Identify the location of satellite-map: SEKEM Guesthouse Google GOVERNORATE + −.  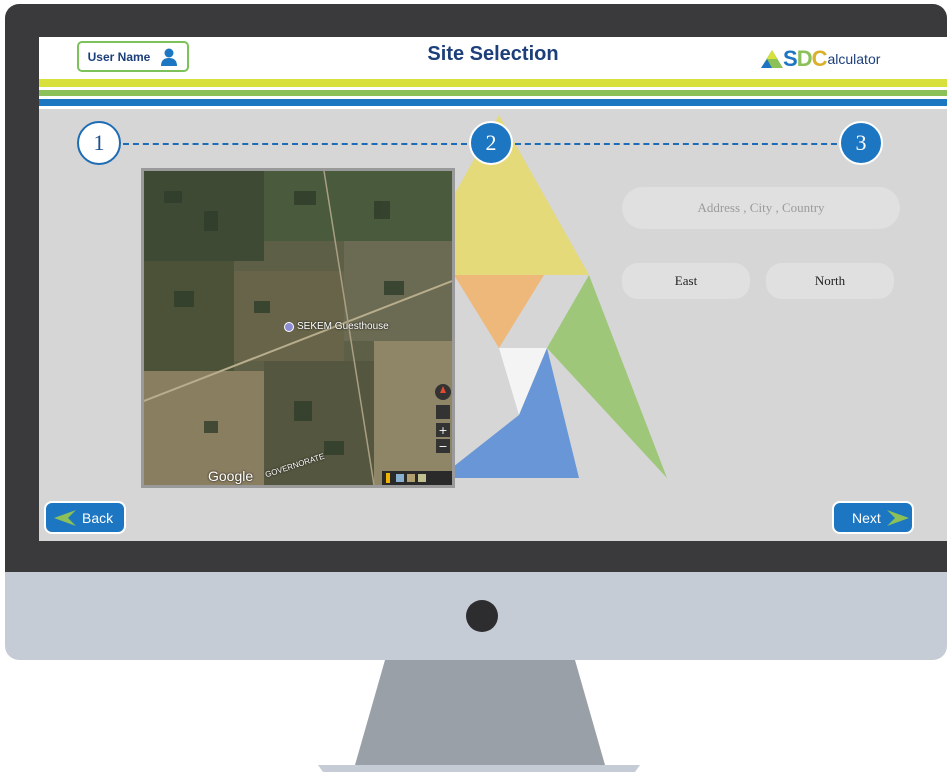
(298, 328).